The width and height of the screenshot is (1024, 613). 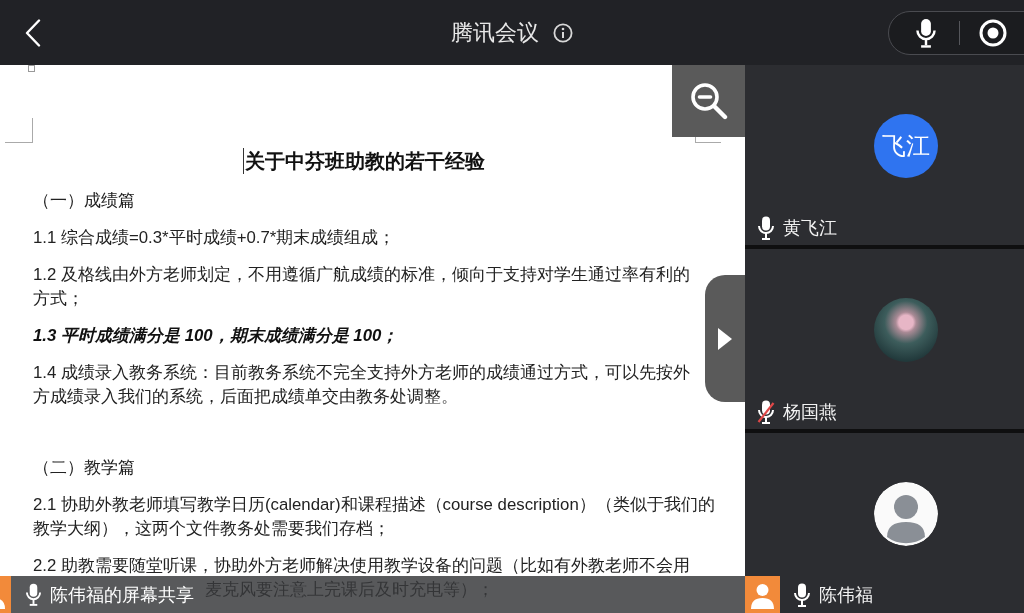 I want to click on microphone-button, so click(x=926, y=32).